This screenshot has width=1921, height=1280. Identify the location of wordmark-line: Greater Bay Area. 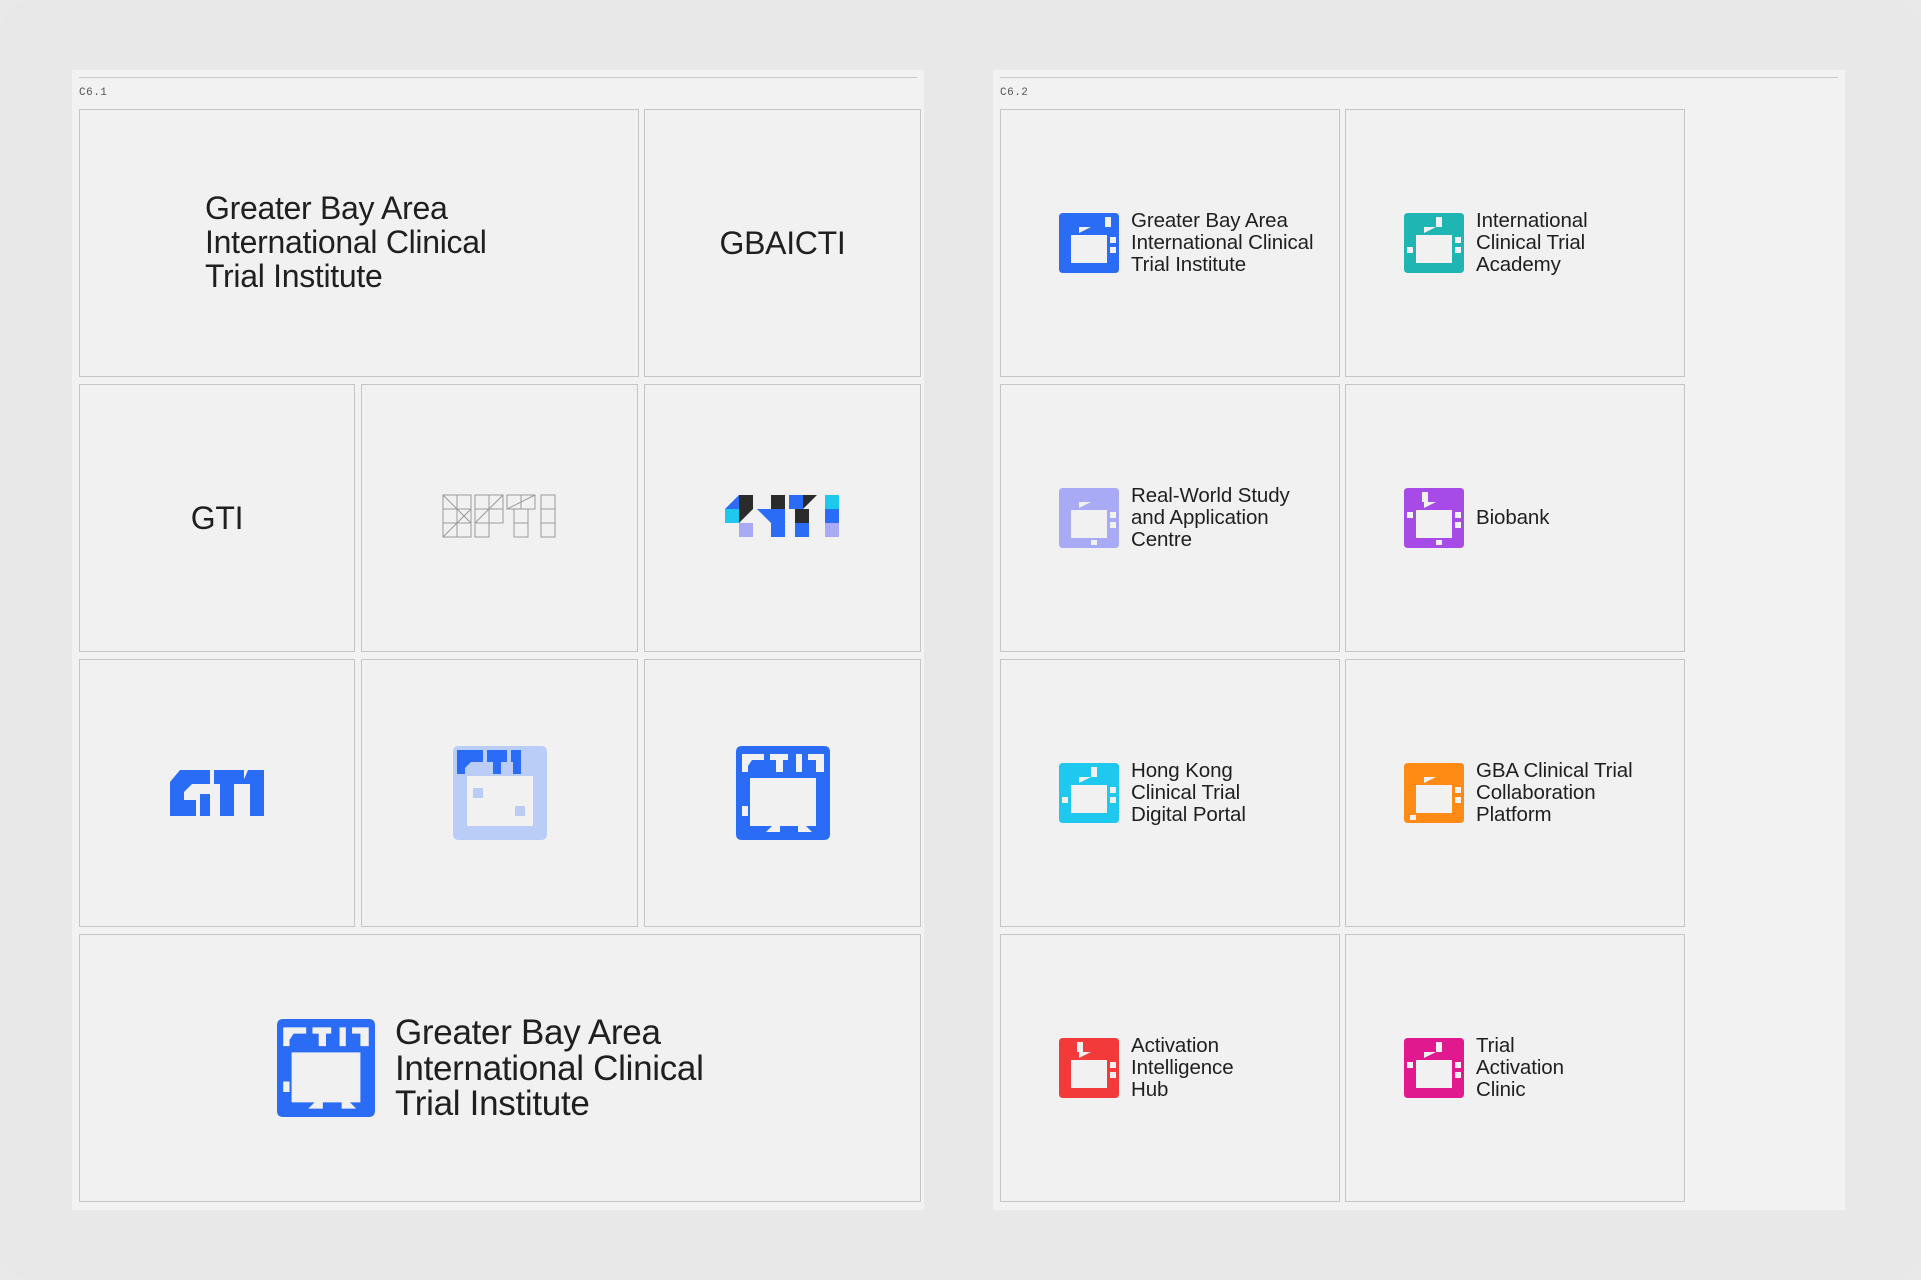
(326, 208).